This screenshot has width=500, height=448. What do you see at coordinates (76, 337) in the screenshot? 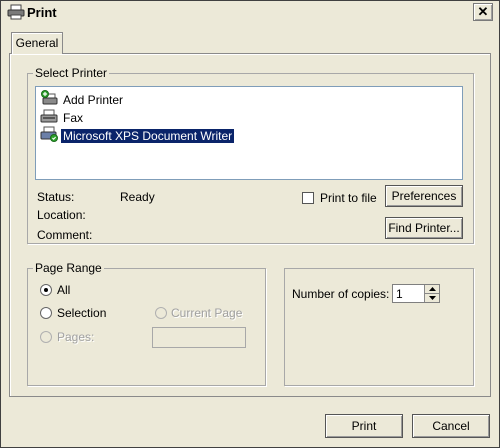
I see `pages-label: Pages:` at bounding box center [76, 337].